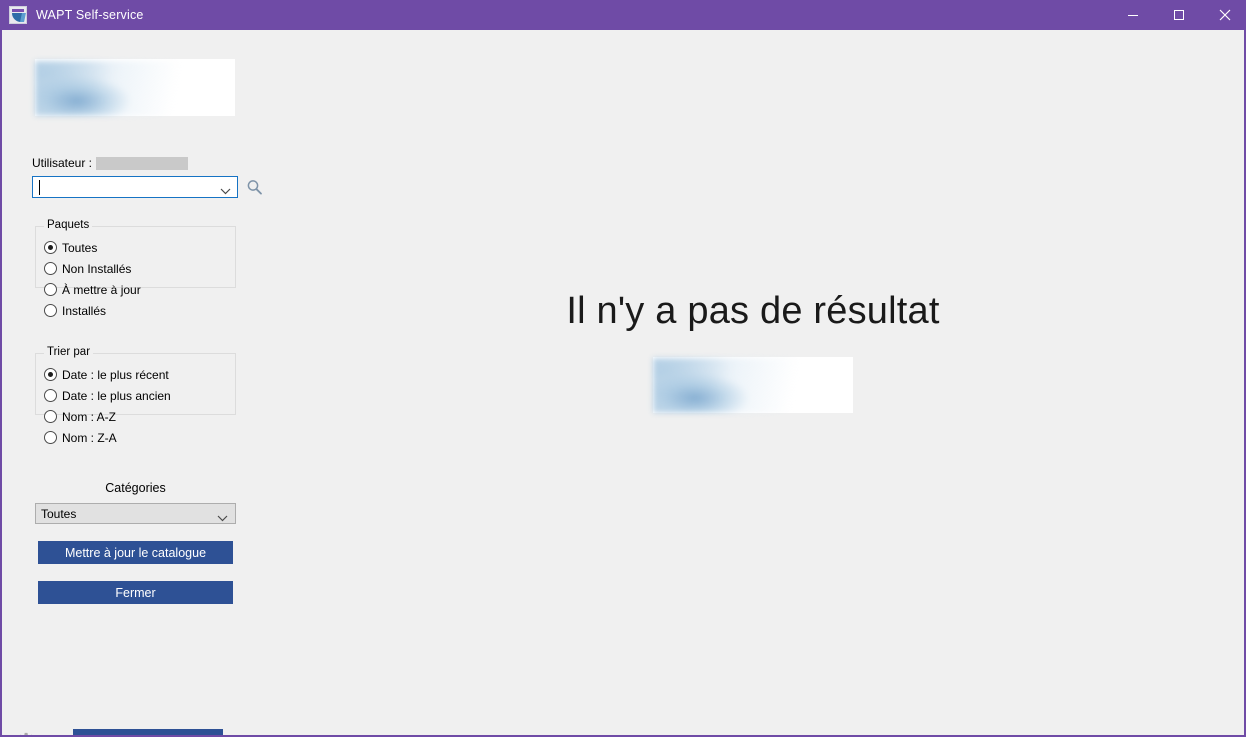 The width and height of the screenshot is (1246, 737). I want to click on radio-label: Date : le plus ancien, so click(116, 395).